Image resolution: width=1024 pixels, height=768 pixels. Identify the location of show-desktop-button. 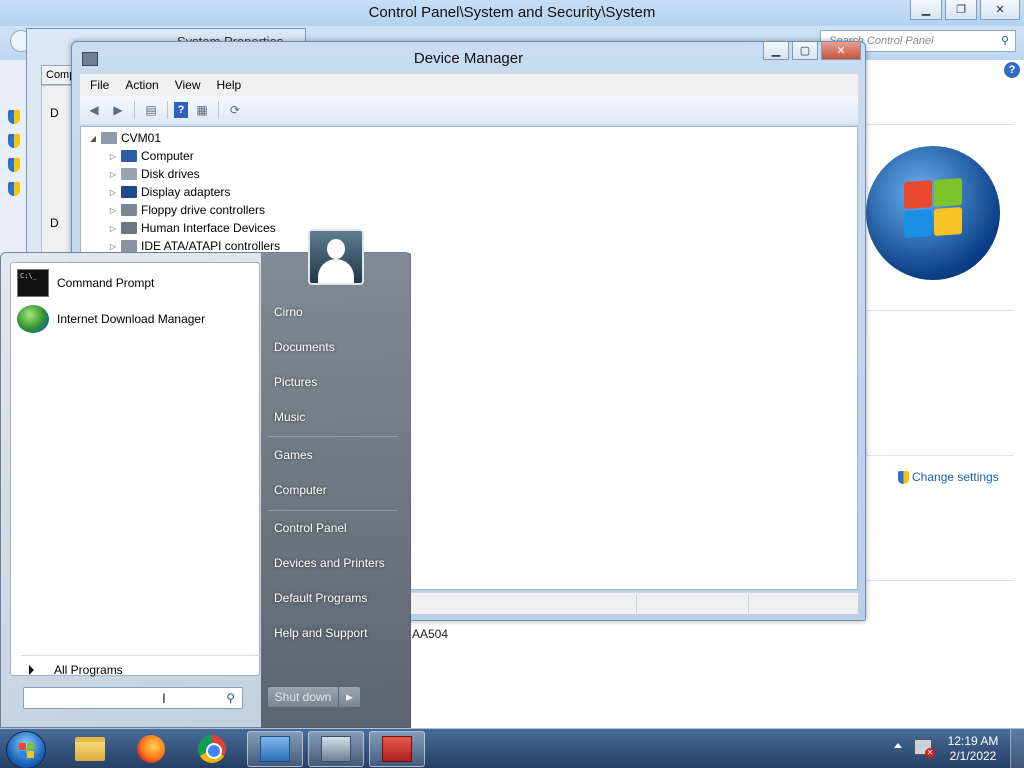
(1017, 748).